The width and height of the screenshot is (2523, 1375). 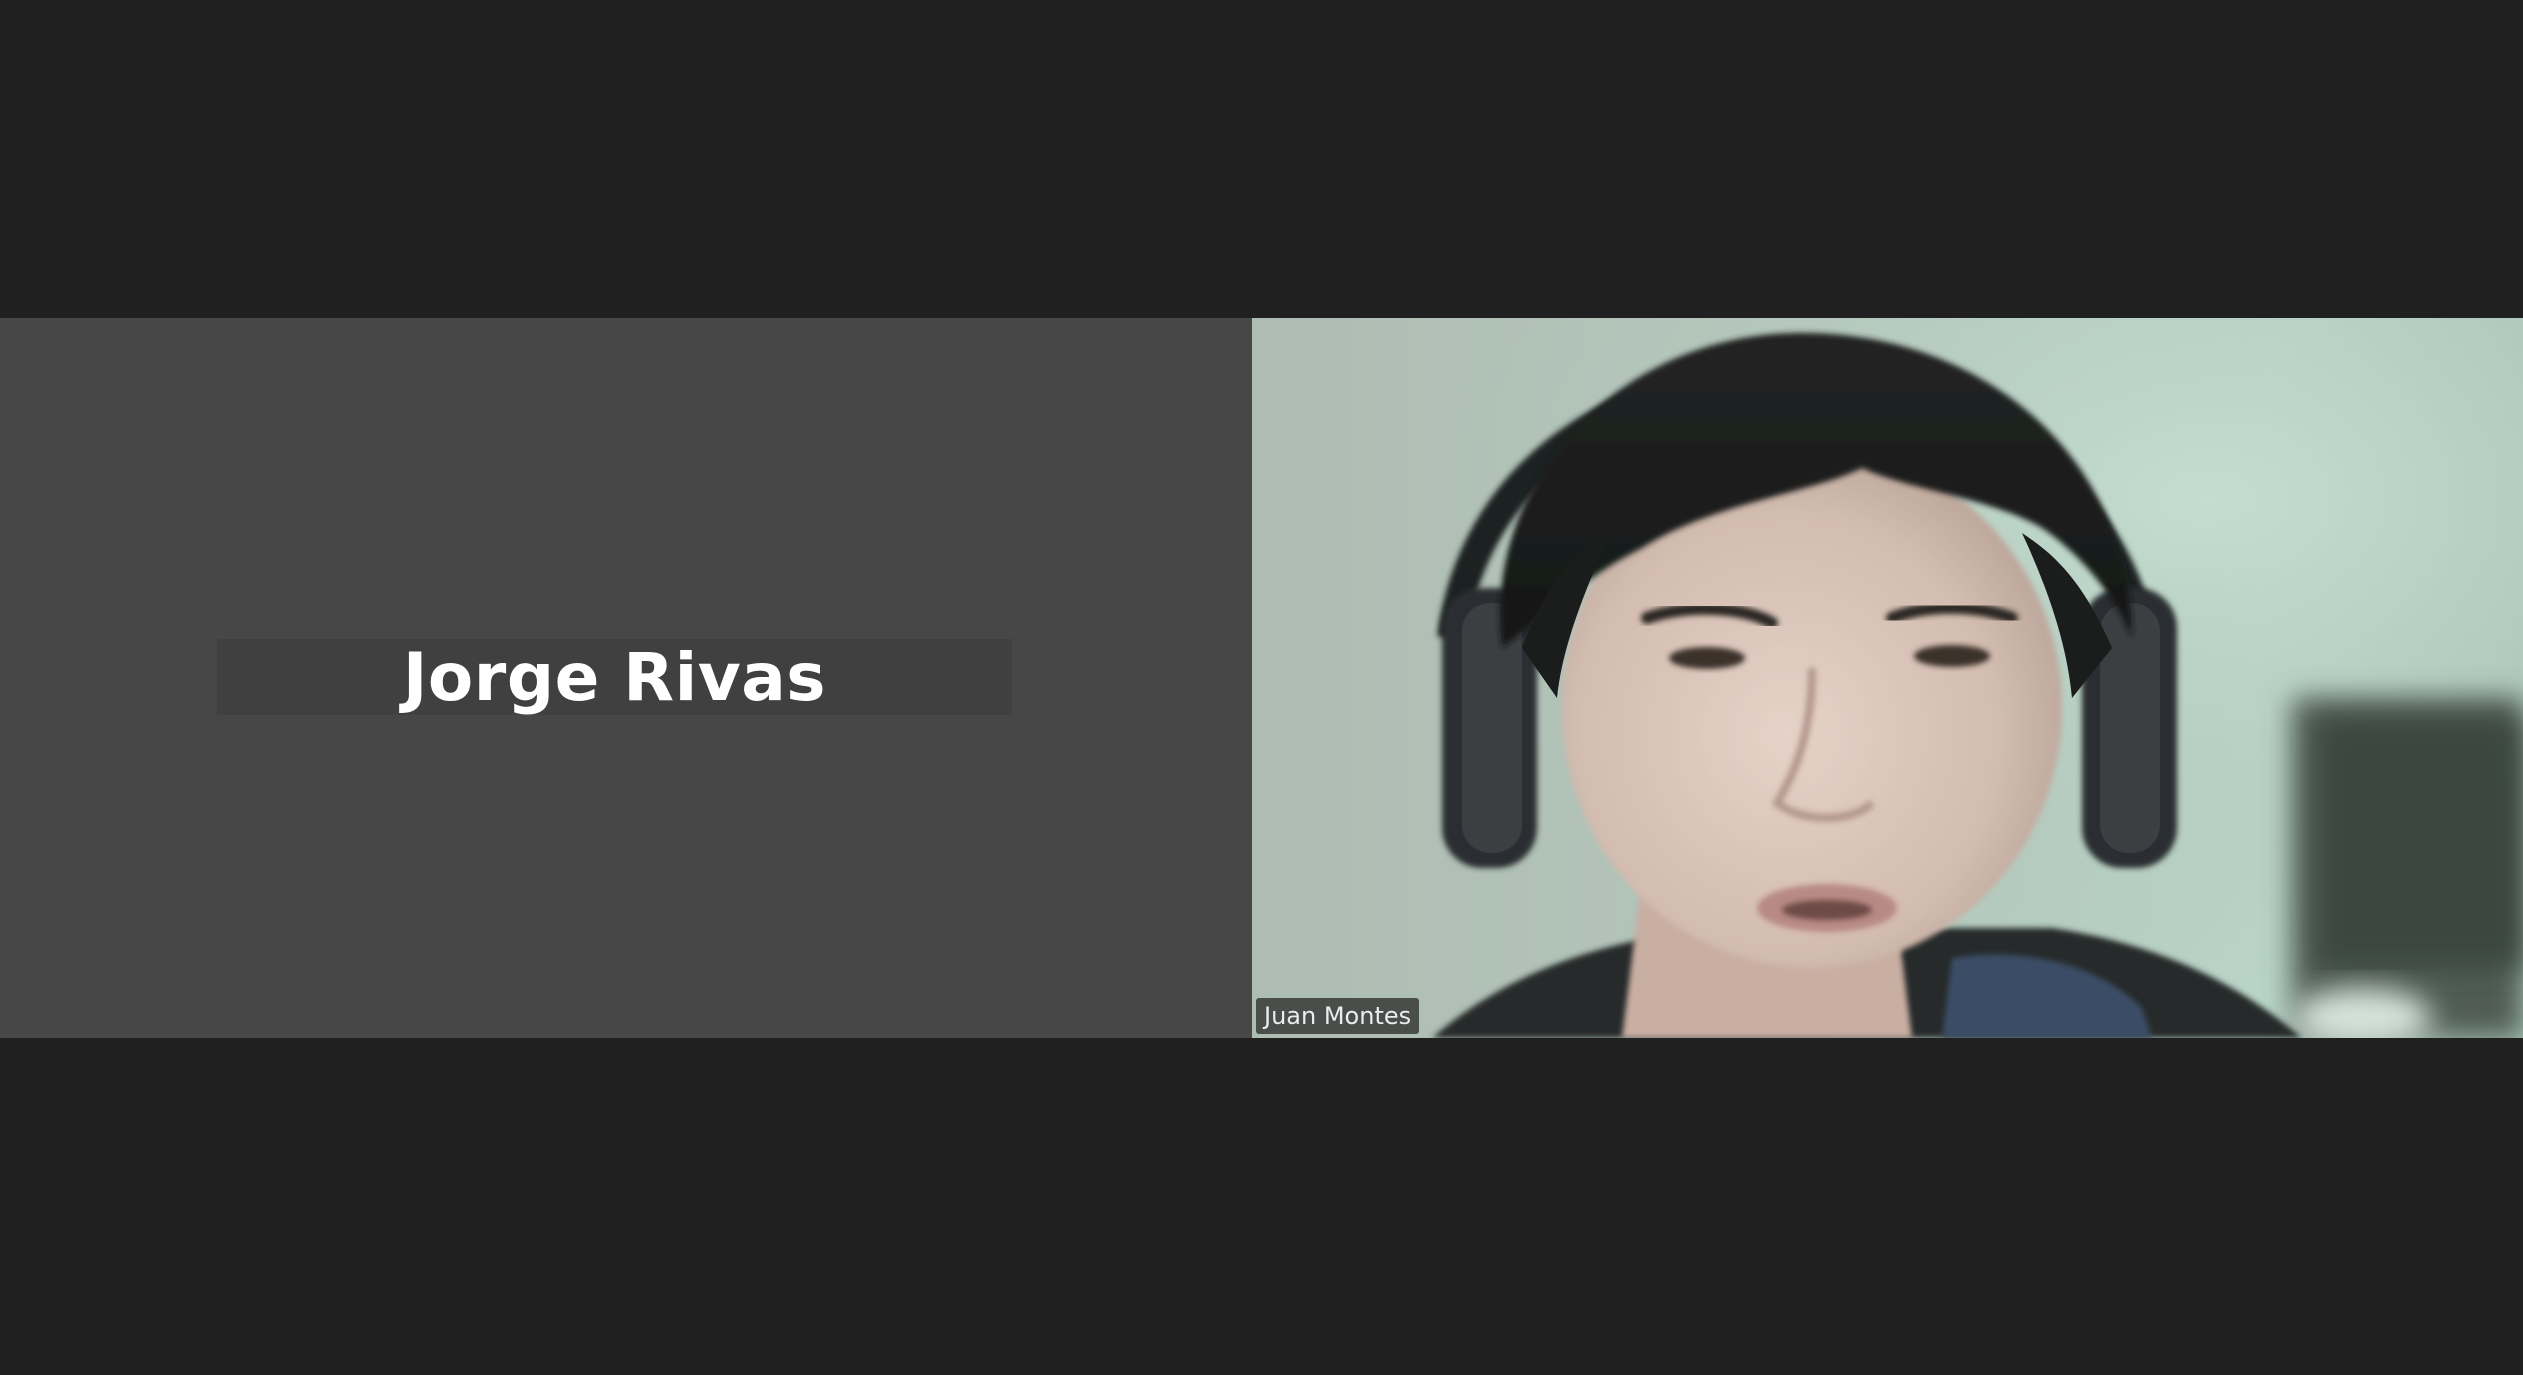 I want to click on participant-name: Jorge Rivas, so click(x=614, y=677).